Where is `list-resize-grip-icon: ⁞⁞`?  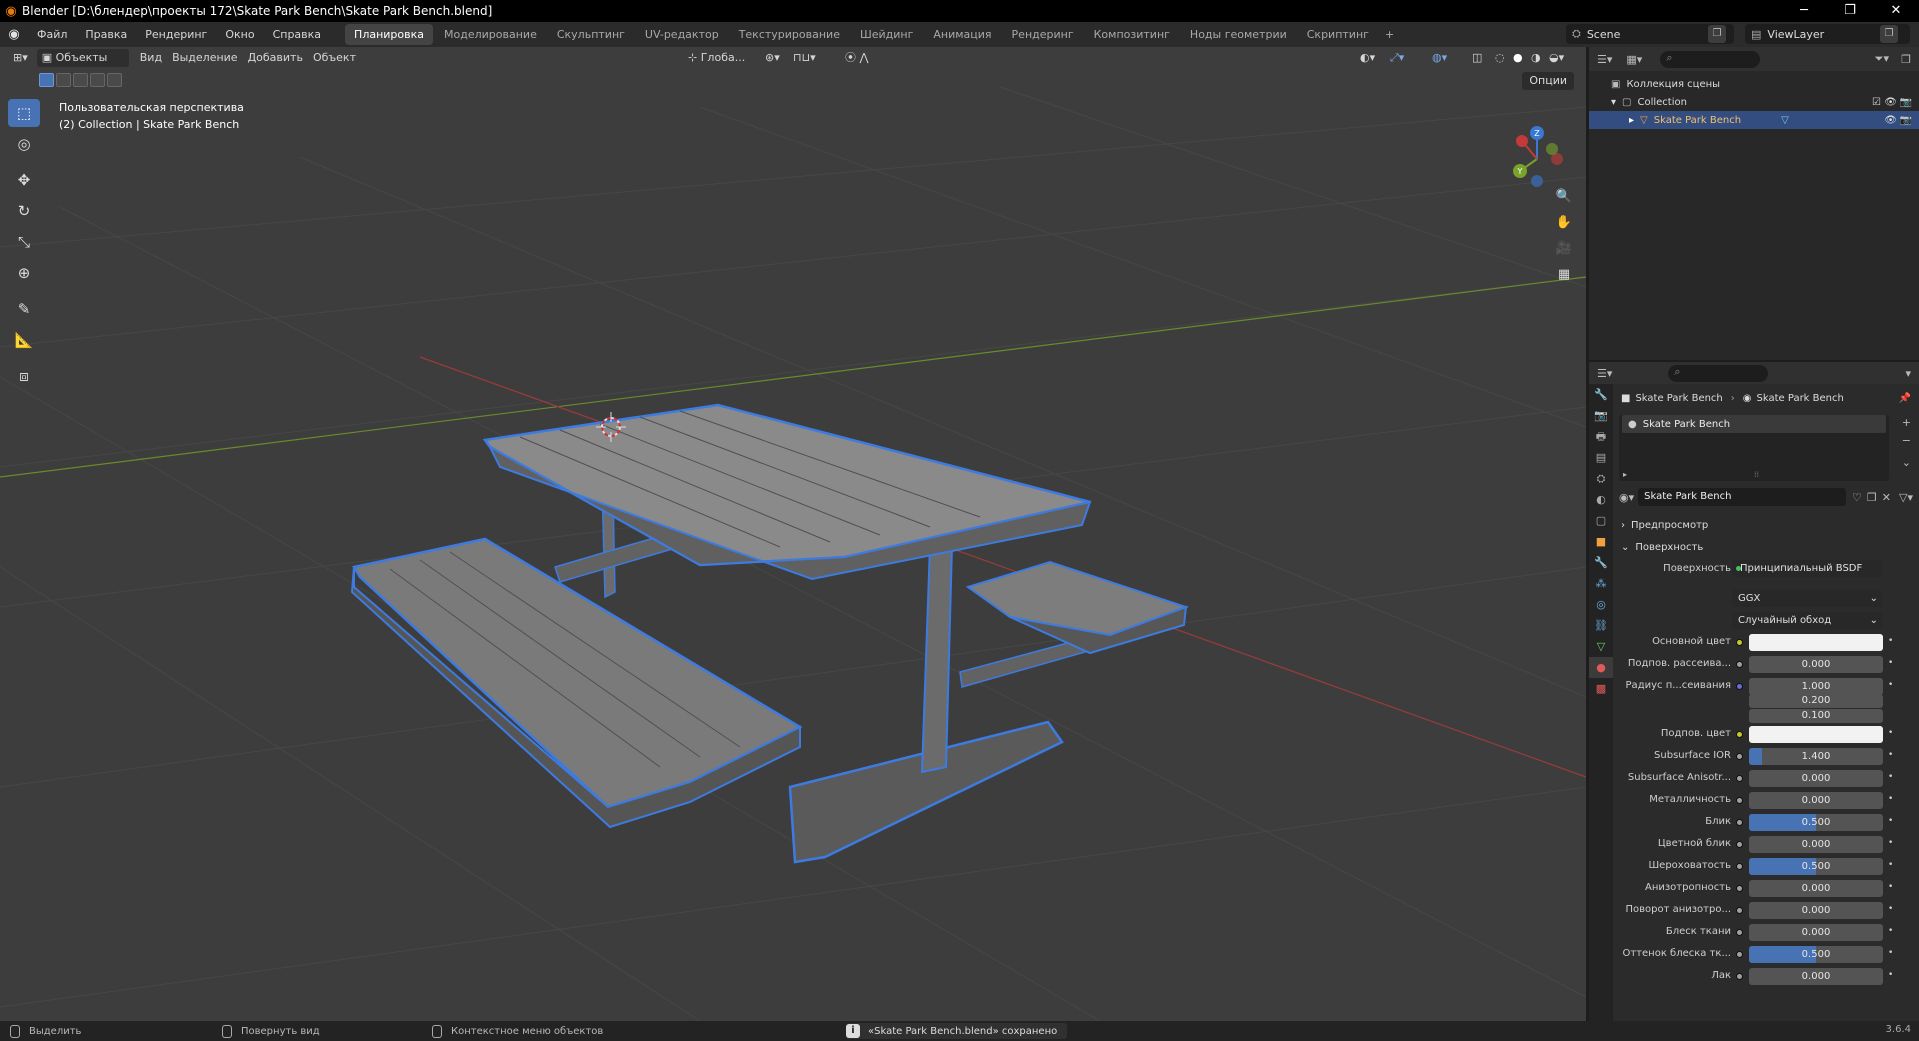
list-resize-grip-icon: ⁞⁞ is located at coordinates (1756, 474).